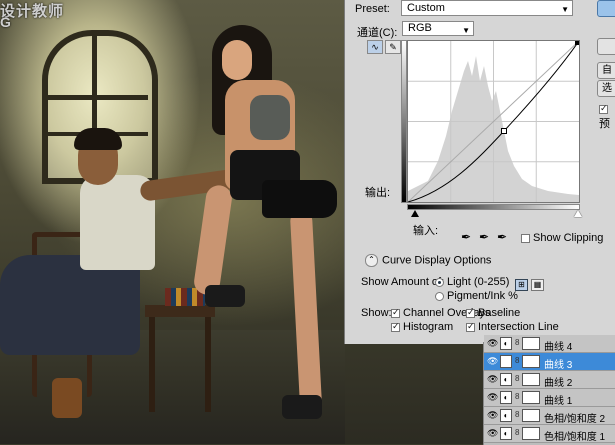 Image resolution: width=615 pixels, height=445 pixels. What do you see at coordinates (375, 47) in the screenshot?
I see `curve-point-tool-icon: ∿` at bounding box center [375, 47].